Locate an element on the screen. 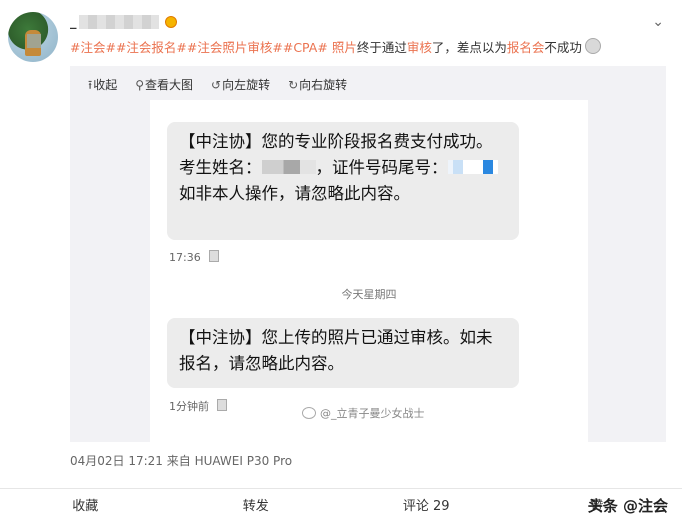 This screenshot has height=529, width=682. avatar-blur is located at coordinates (34, 41).